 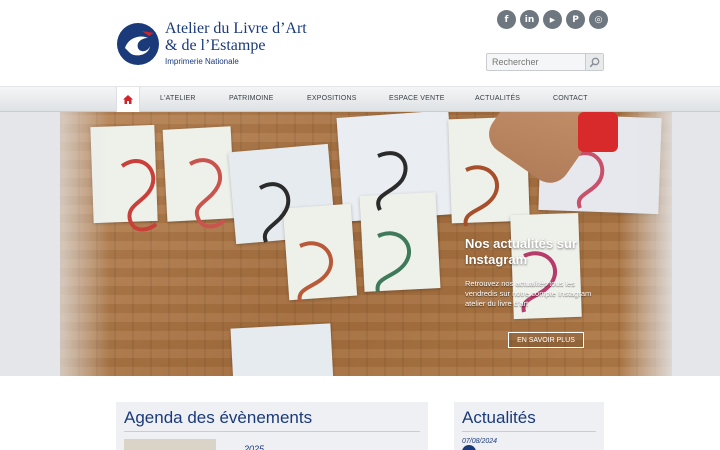 What do you see at coordinates (218, 417) in the screenshot?
I see `agenda-title: Agenda des évènements` at bounding box center [218, 417].